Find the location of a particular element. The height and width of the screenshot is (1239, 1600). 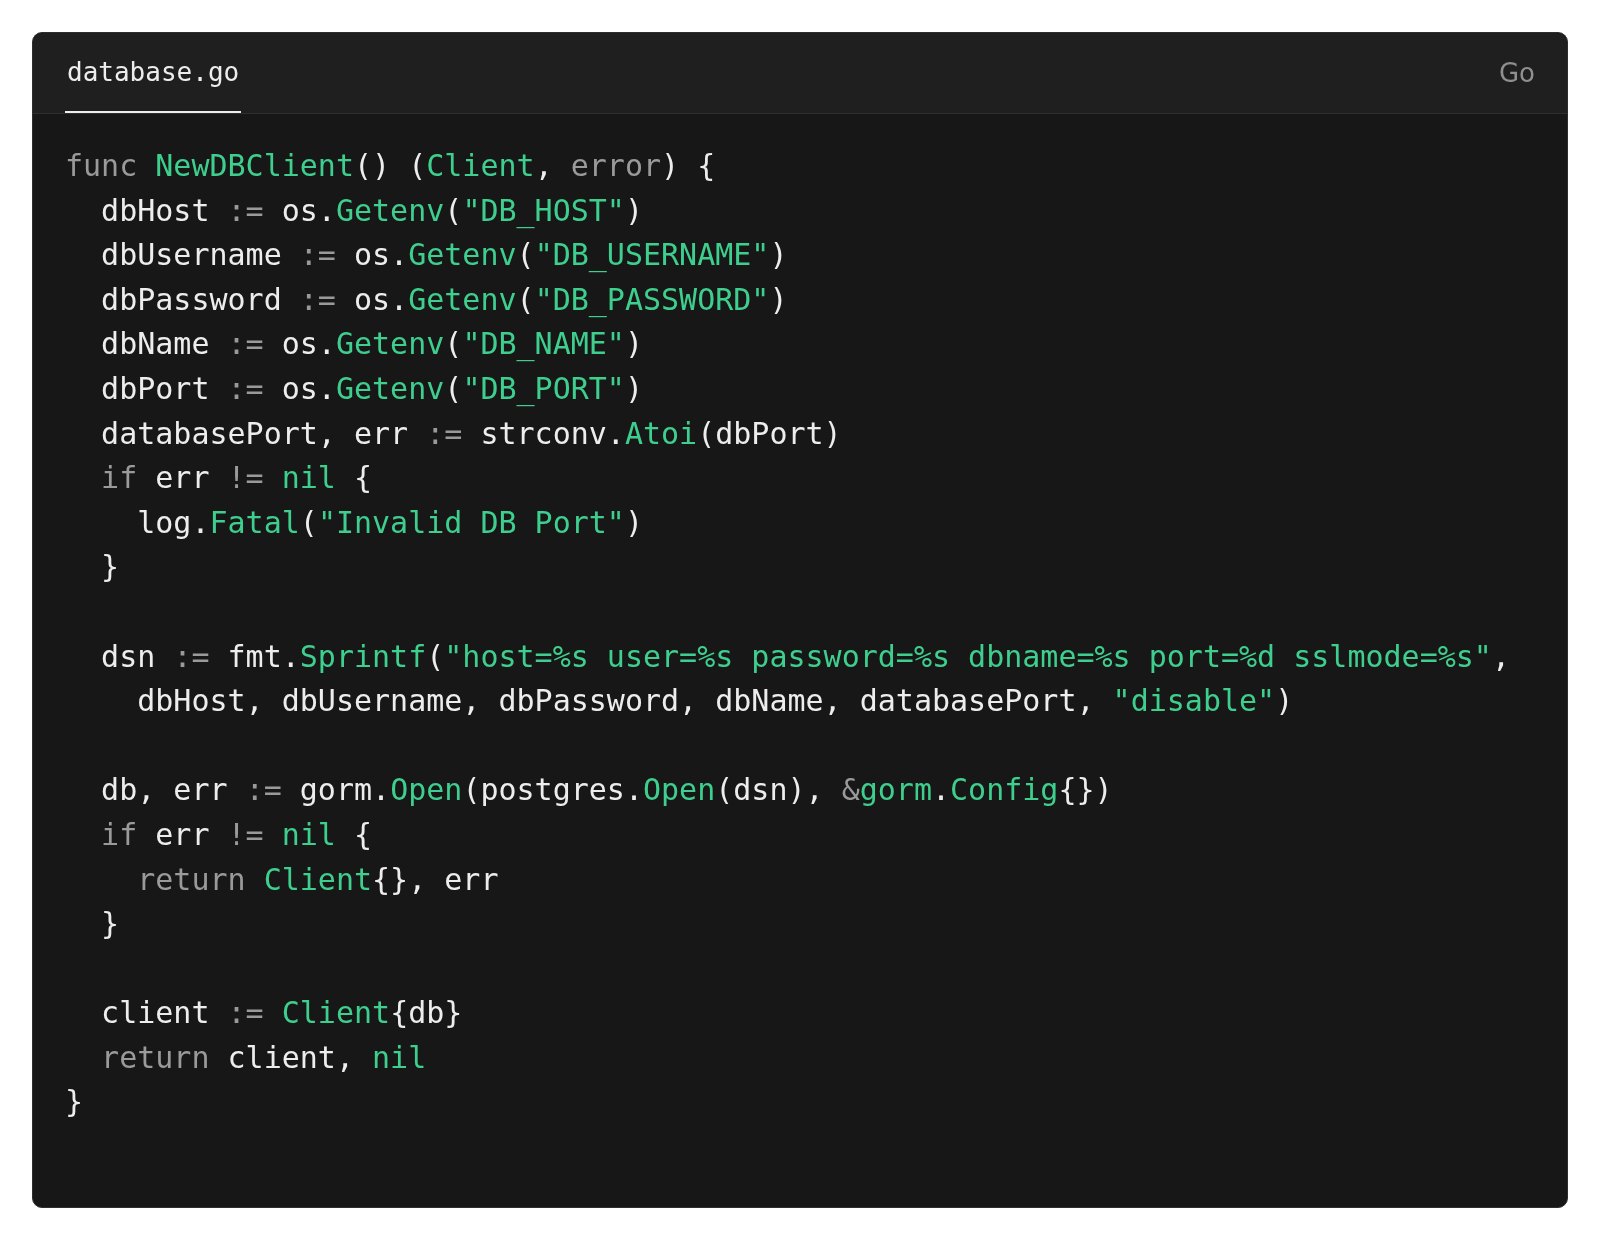

code-line: return Client{}, err is located at coordinates (317, 879).